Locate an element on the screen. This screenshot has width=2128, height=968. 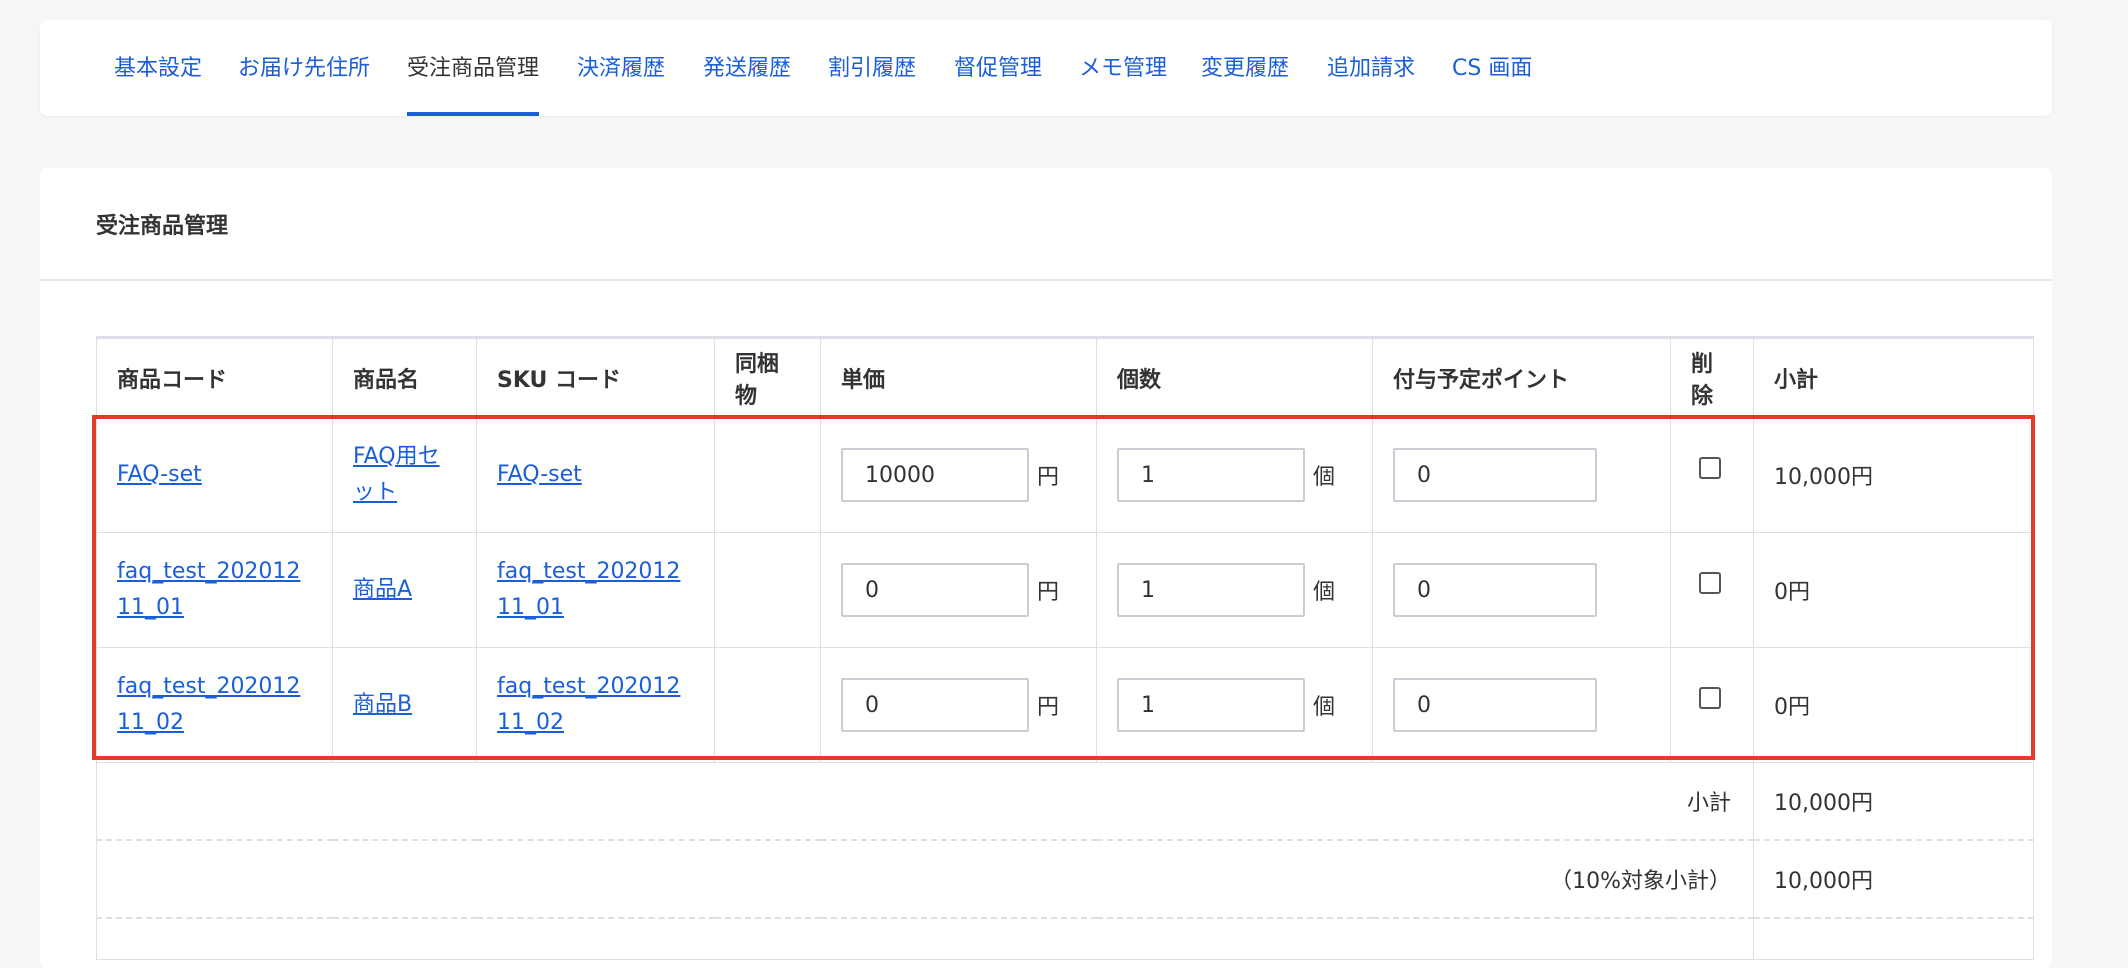
tab-additional-billing: 追加請求 is located at coordinates (1371, 68).